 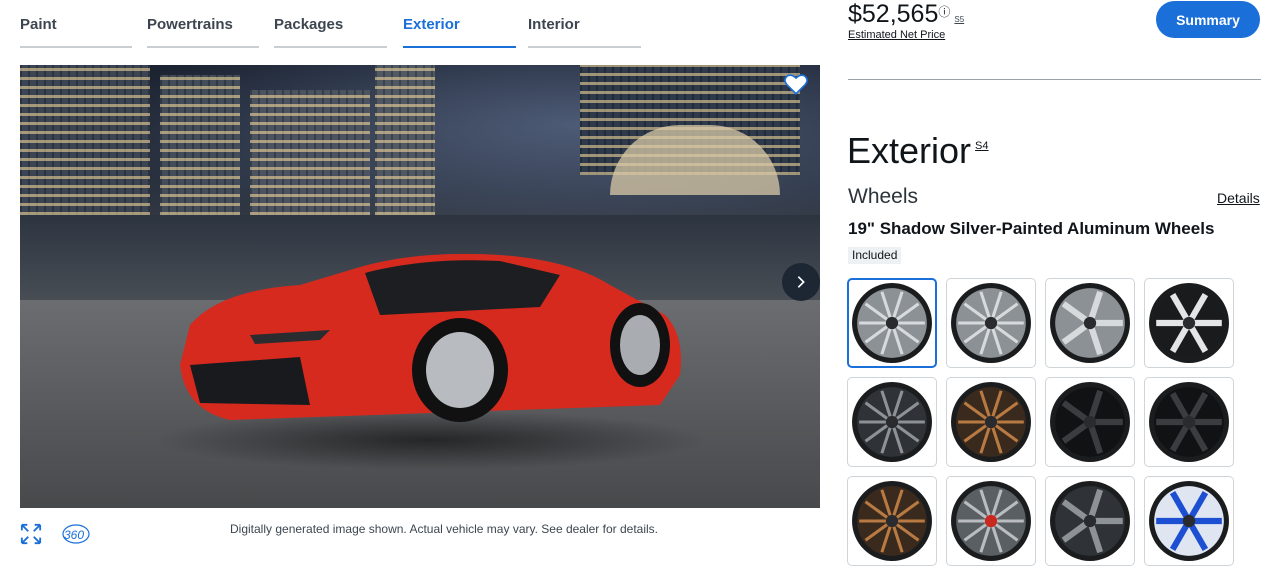 I want to click on car, so click(x=430, y=337).